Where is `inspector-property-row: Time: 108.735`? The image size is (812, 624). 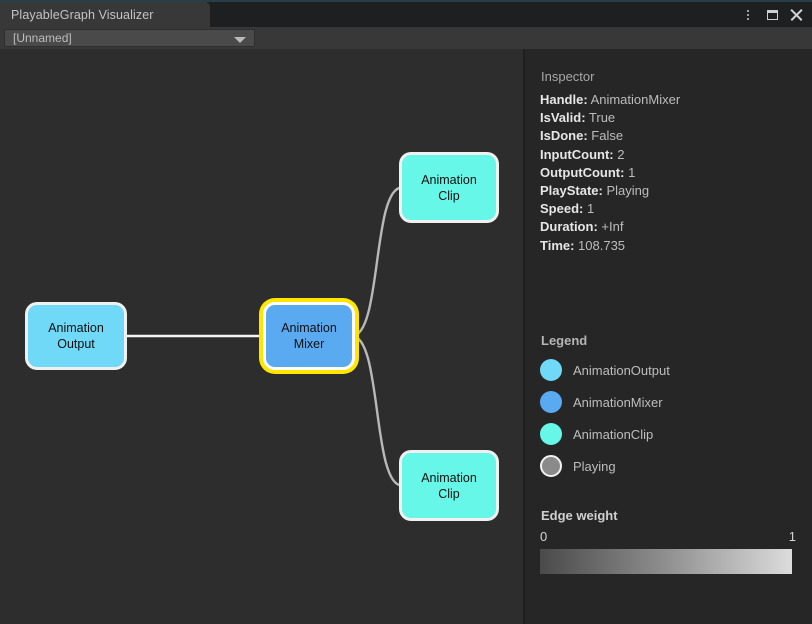
inspector-property-row: Time: 108.735 is located at coordinates (672, 246).